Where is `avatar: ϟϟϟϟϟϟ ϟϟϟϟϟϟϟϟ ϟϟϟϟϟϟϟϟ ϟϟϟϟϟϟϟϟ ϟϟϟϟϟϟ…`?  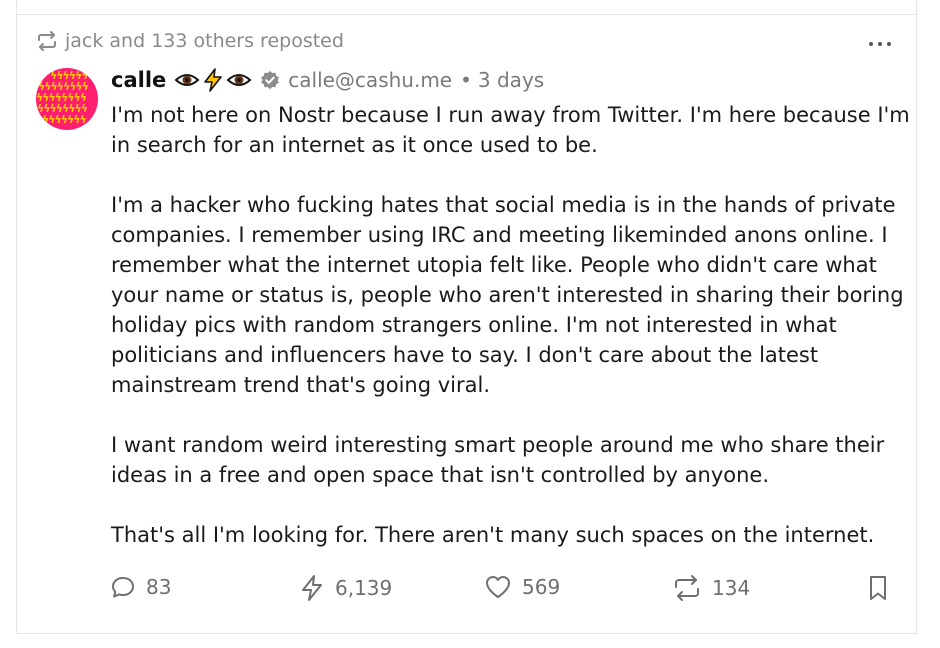 avatar: ϟϟϟϟϟϟ ϟϟϟϟϟϟϟϟ ϟϟϟϟϟϟϟϟ ϟϟϟϟϟϟϟϟ ϟϟϟϟϟϟ… is located at coordinates (67, 99).